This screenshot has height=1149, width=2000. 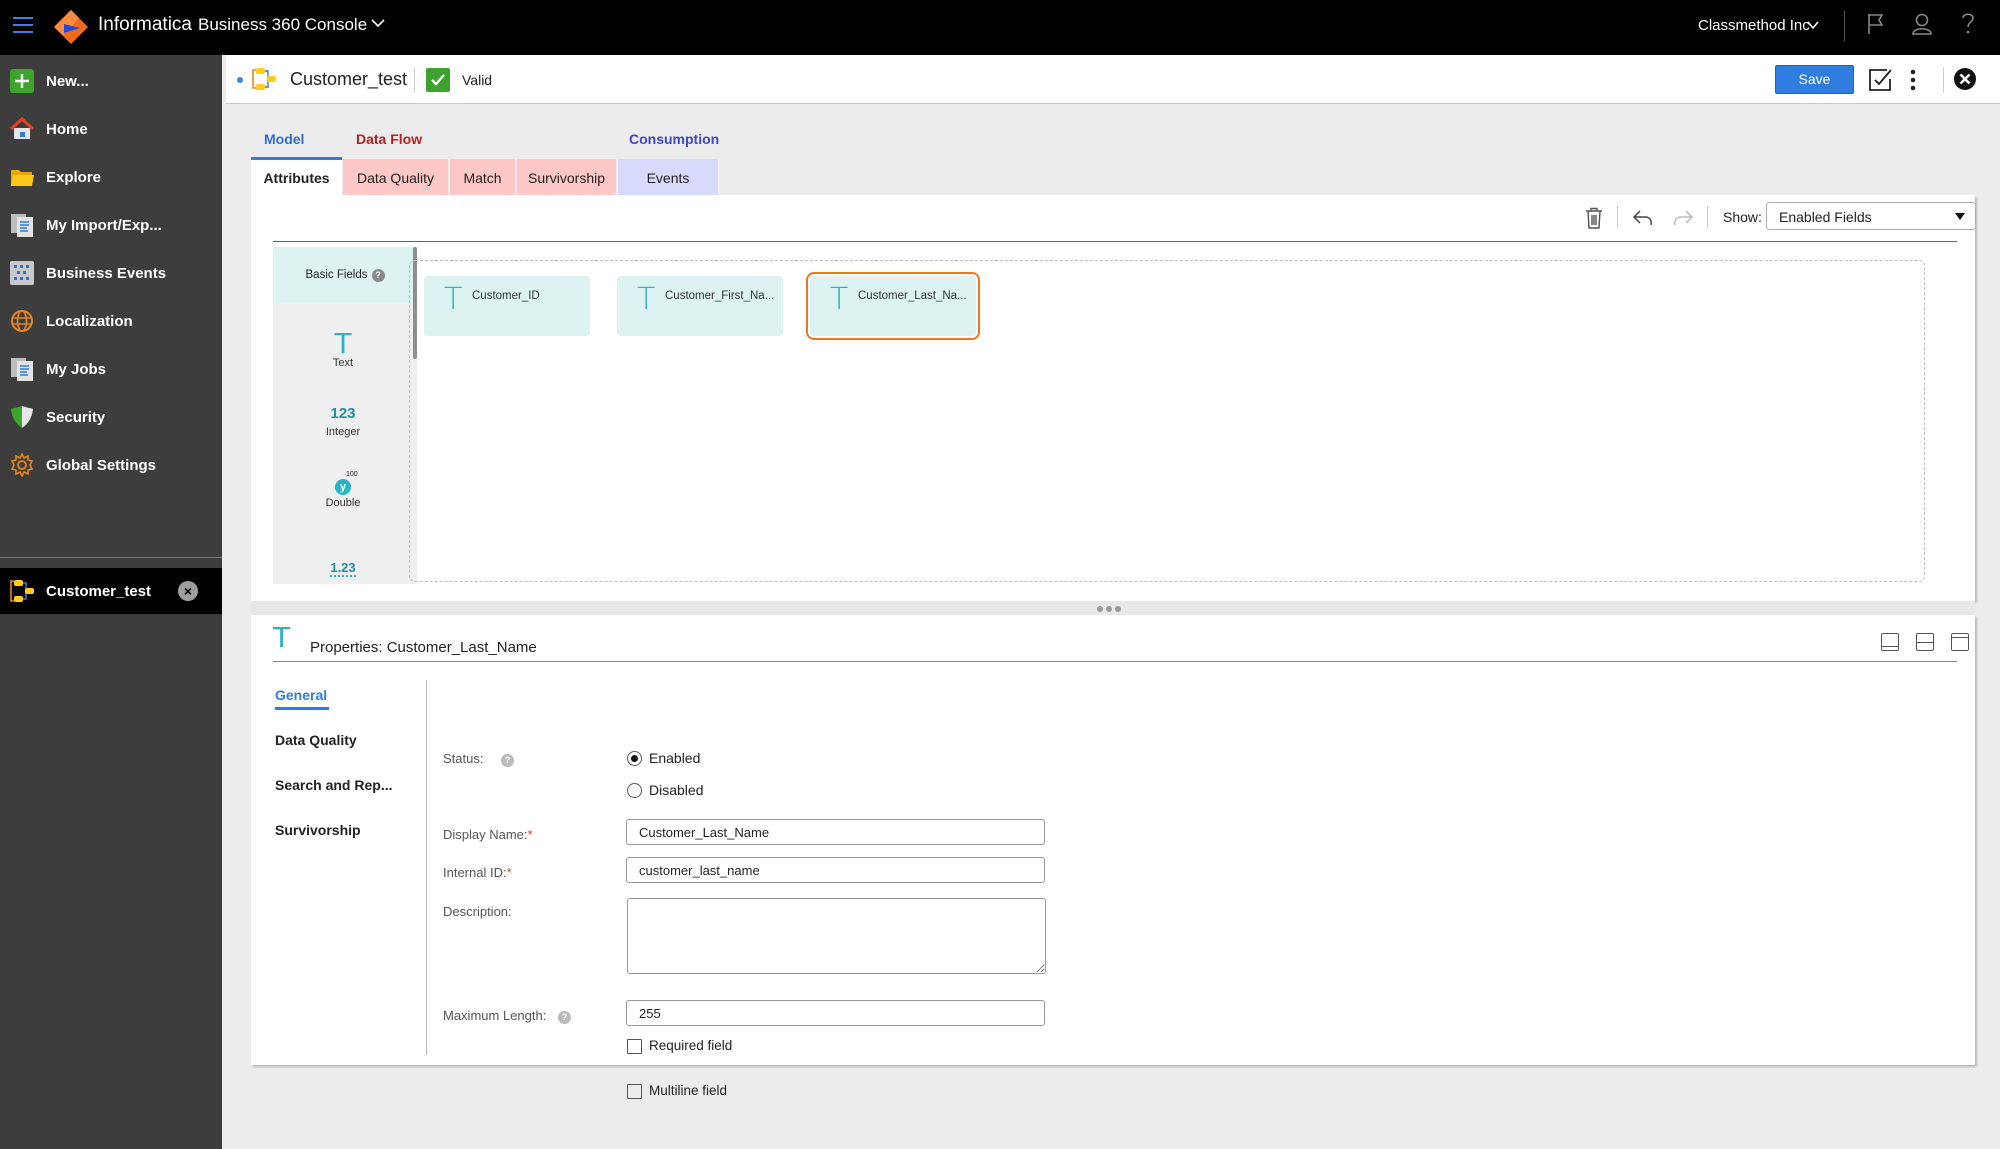 What do you see at coordinates (1113, 218) in the screenshot?
I see `designer-toolbar: Show: Enabled Fields` at bounding box center [1113, 218].